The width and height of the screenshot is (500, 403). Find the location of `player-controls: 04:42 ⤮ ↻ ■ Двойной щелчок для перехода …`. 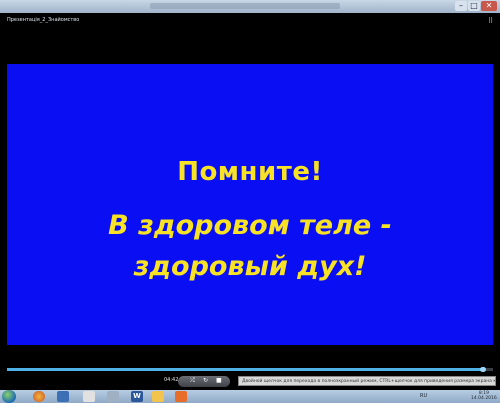

player-controls: 04:42 ⤮ ↻ ■ Двойной щелчок для перехода … is located at coordinates (250, 382).